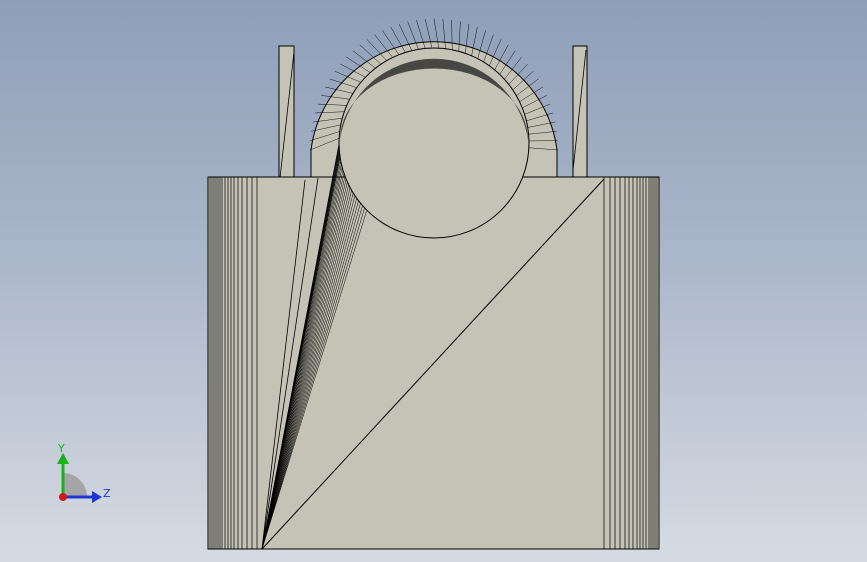 The height and width of the screenshot is (562, 867). What do you see at coordinates (63, 497) in the screenshot?
I see `x-axis-dot` at bounding box center [63, 497].